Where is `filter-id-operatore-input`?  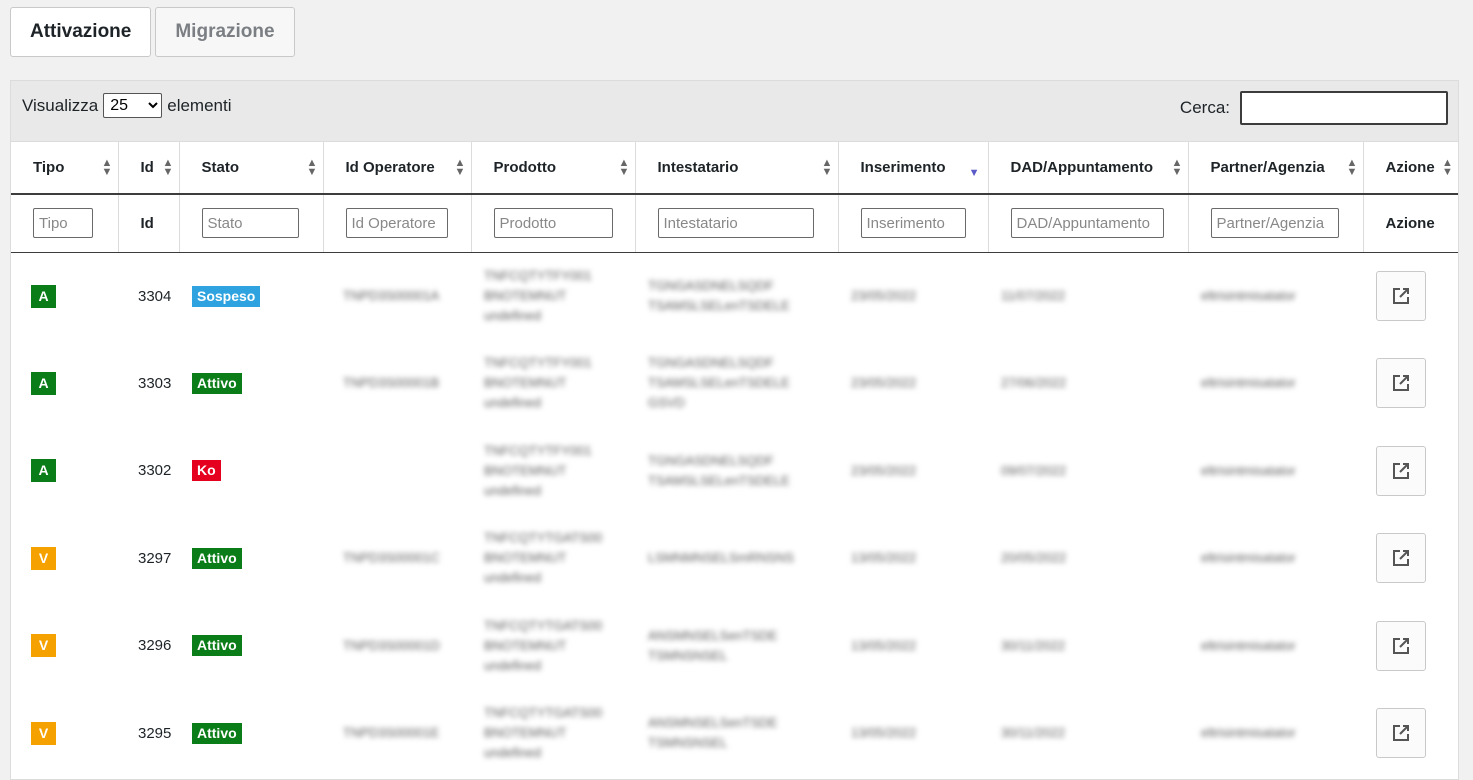 filter-id-operatore-input is located at coordinates (396, 223).